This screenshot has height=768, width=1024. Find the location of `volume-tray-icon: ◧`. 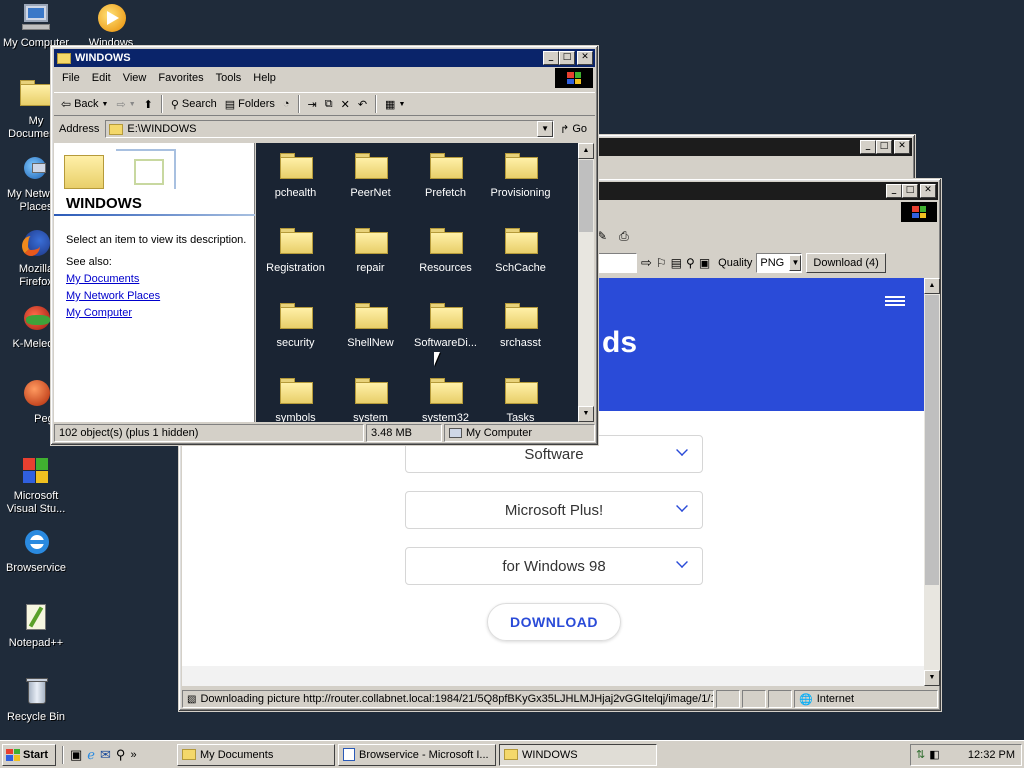

volume-tray-icon: ◧ is located at coordinates (934, 754).